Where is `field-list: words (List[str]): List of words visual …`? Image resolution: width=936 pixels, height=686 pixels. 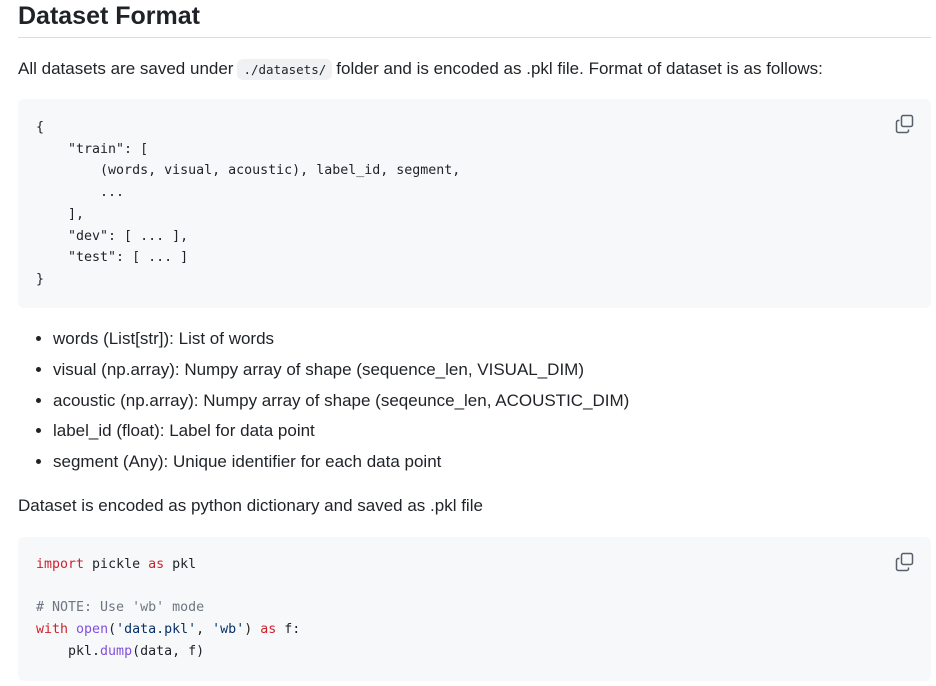
field-list: words (List[str]): List of words visual … is located at coordinates (323, 404).